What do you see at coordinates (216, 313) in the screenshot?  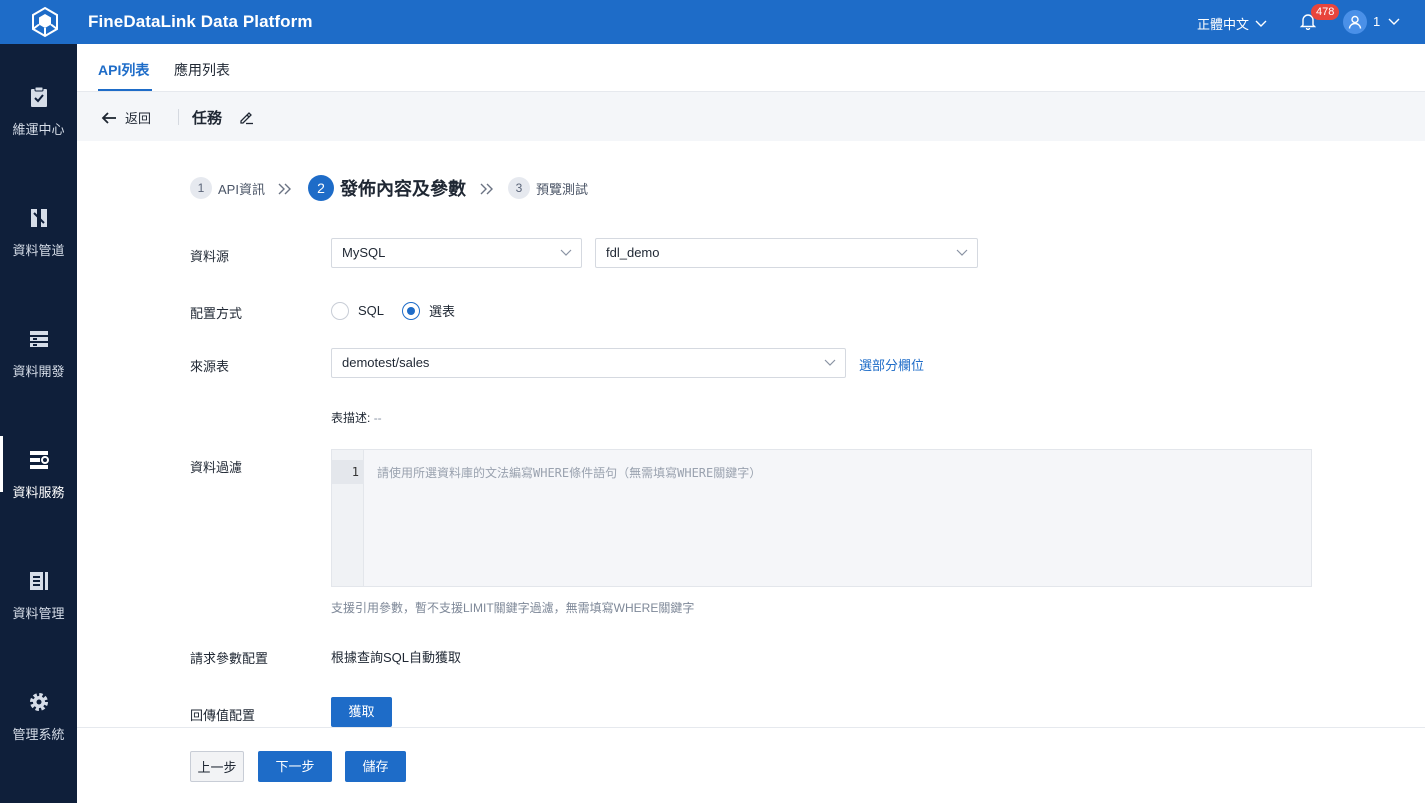 I see `config-mode-label: 配置方式` at bounding box center [216, 313].